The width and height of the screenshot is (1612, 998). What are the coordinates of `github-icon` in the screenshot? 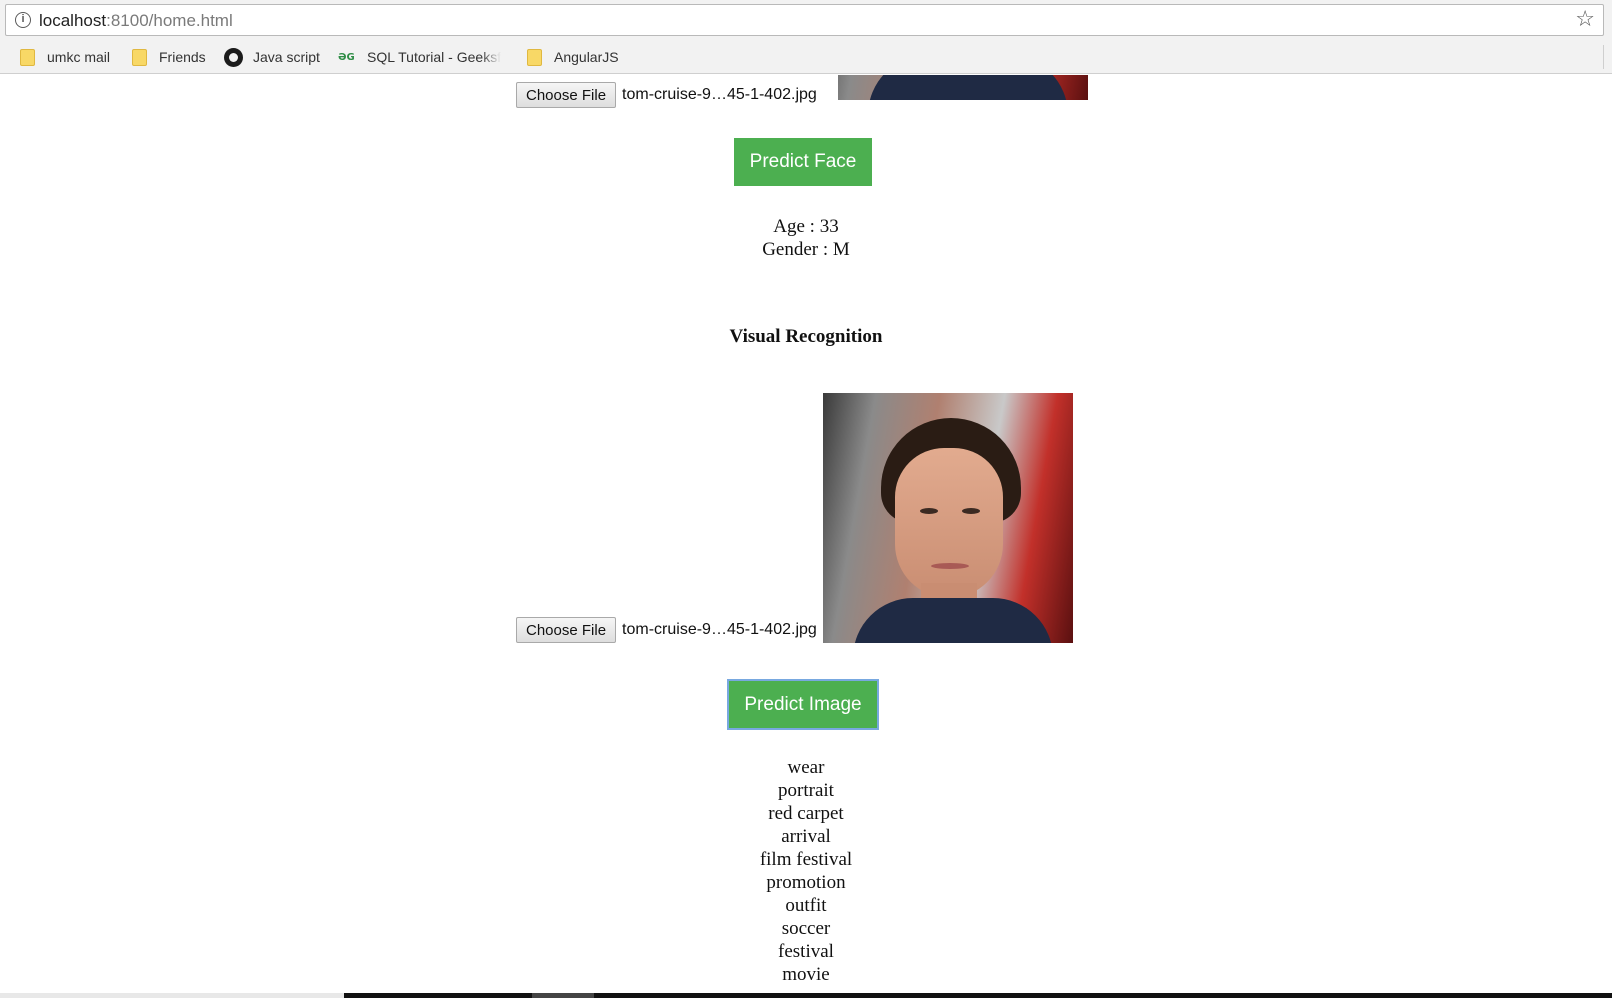 It's located at (233, 57).